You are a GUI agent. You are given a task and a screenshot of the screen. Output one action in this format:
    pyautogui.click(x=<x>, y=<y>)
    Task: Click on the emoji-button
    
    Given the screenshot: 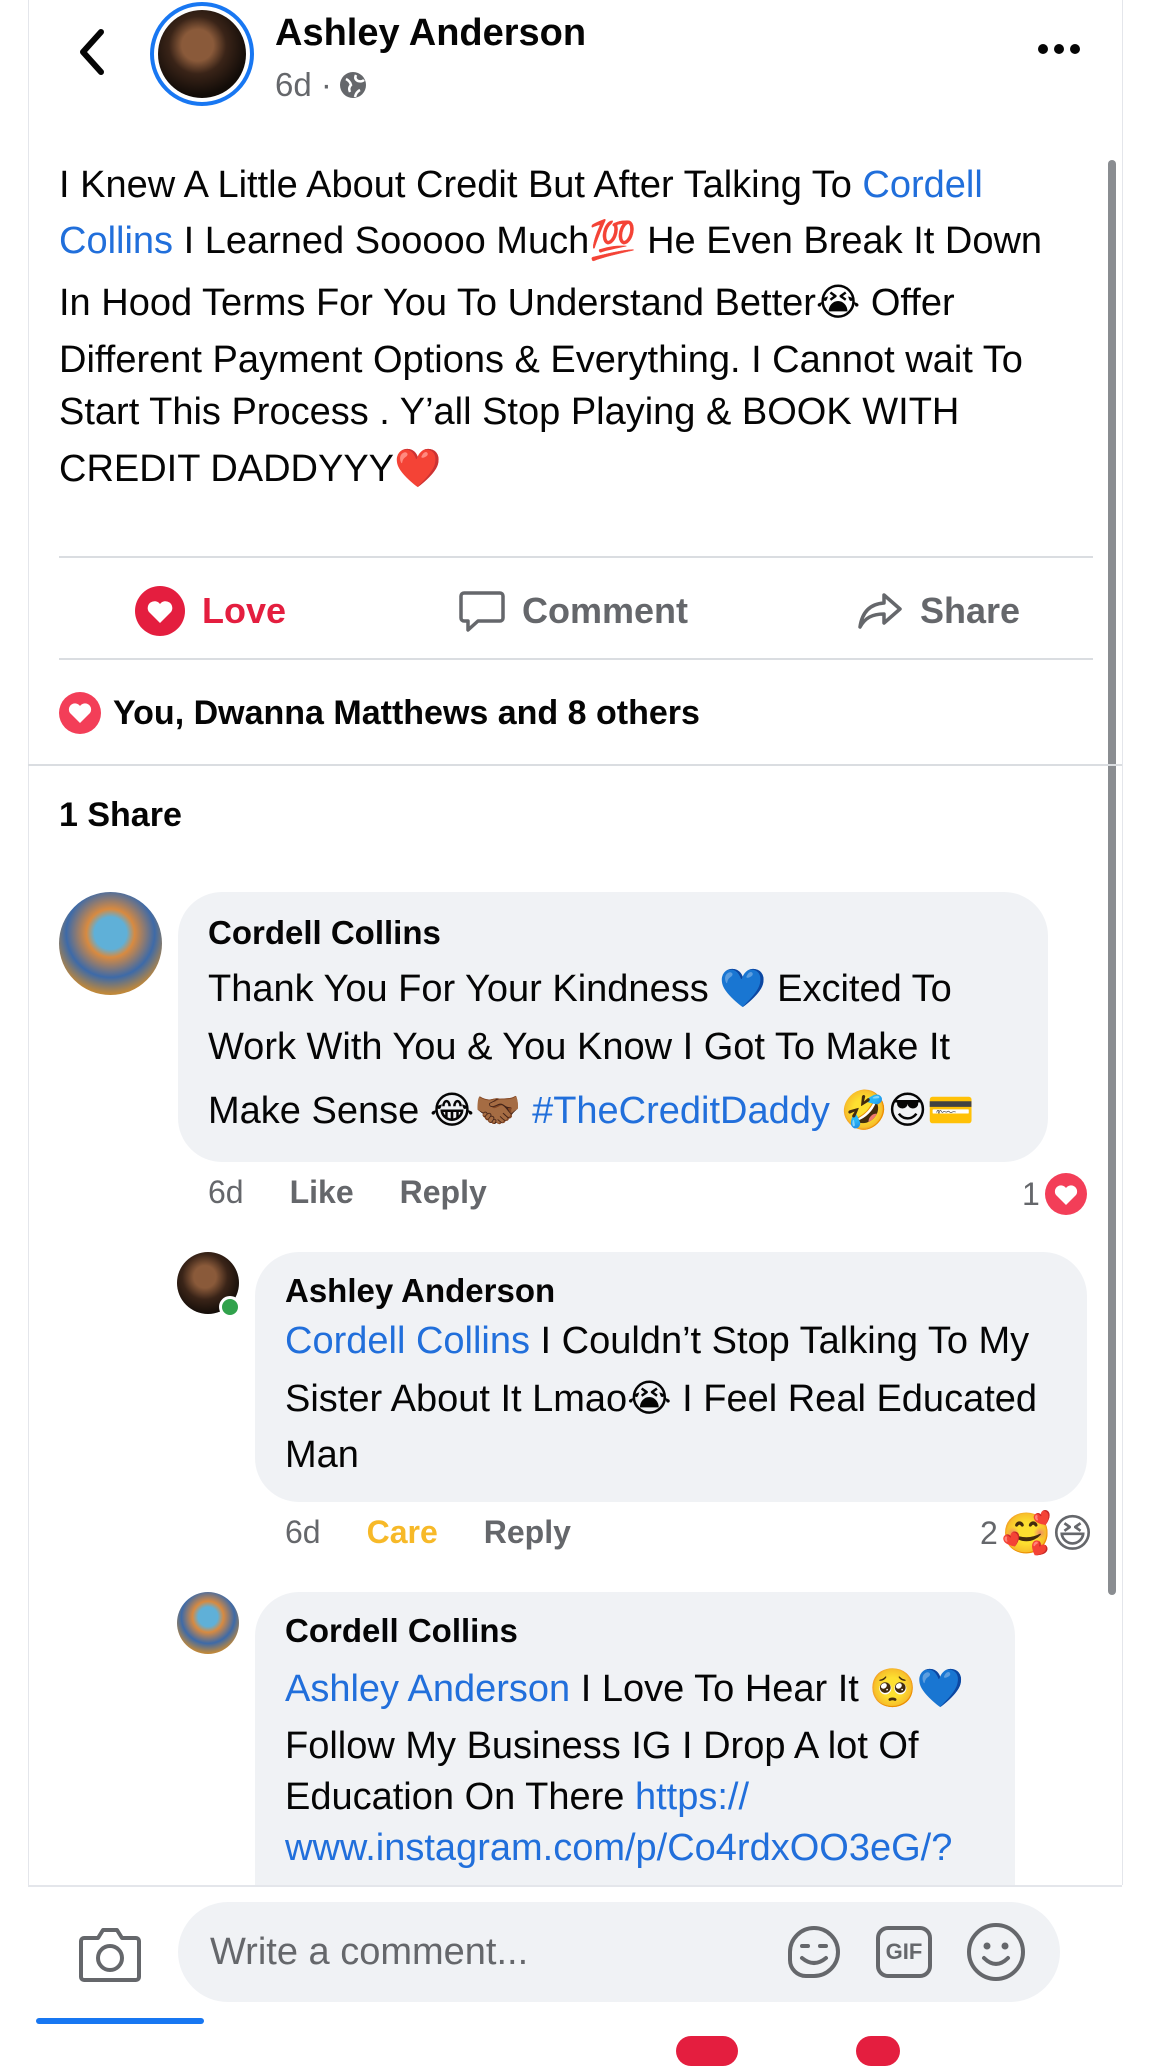 What is the action you would take?
    pyautogui.click(x=996, y=1952)
    